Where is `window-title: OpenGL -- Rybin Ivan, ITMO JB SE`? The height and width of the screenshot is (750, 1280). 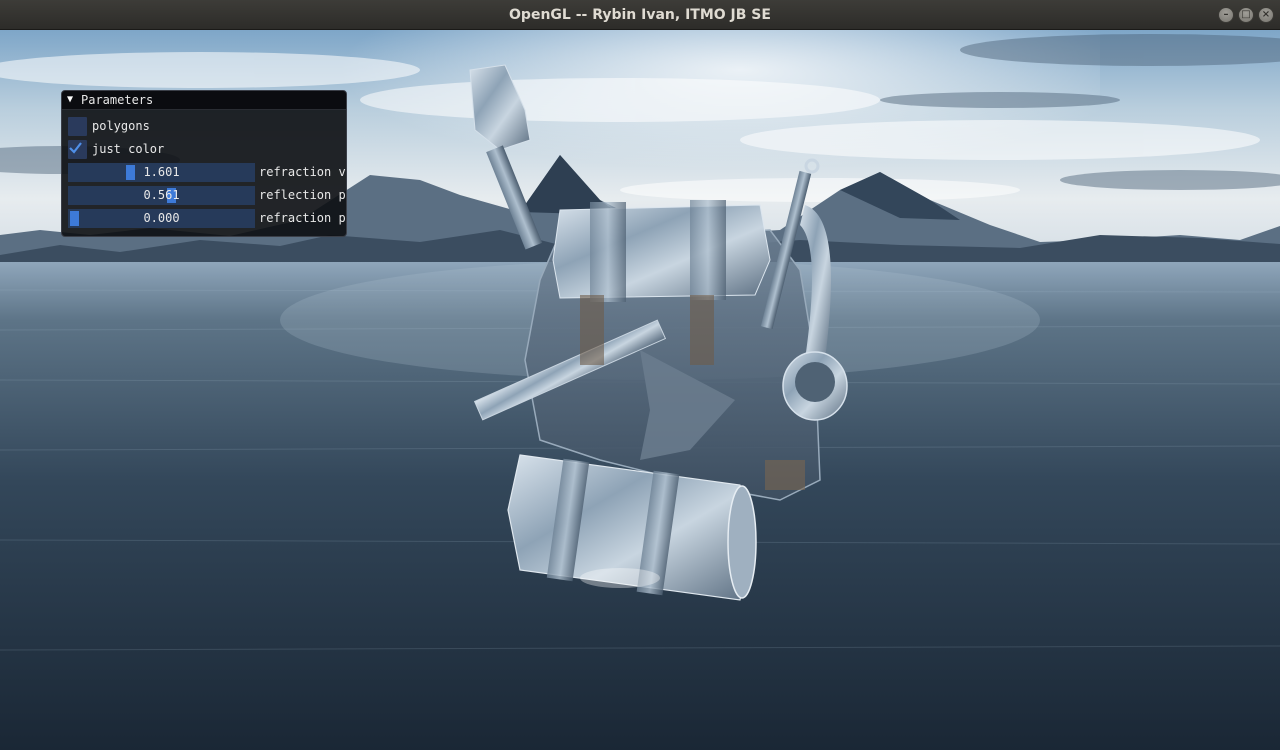 window-title: OpenGL -- Rybin Ivan, ITMO JB SE is located at coordinates (640, 15).